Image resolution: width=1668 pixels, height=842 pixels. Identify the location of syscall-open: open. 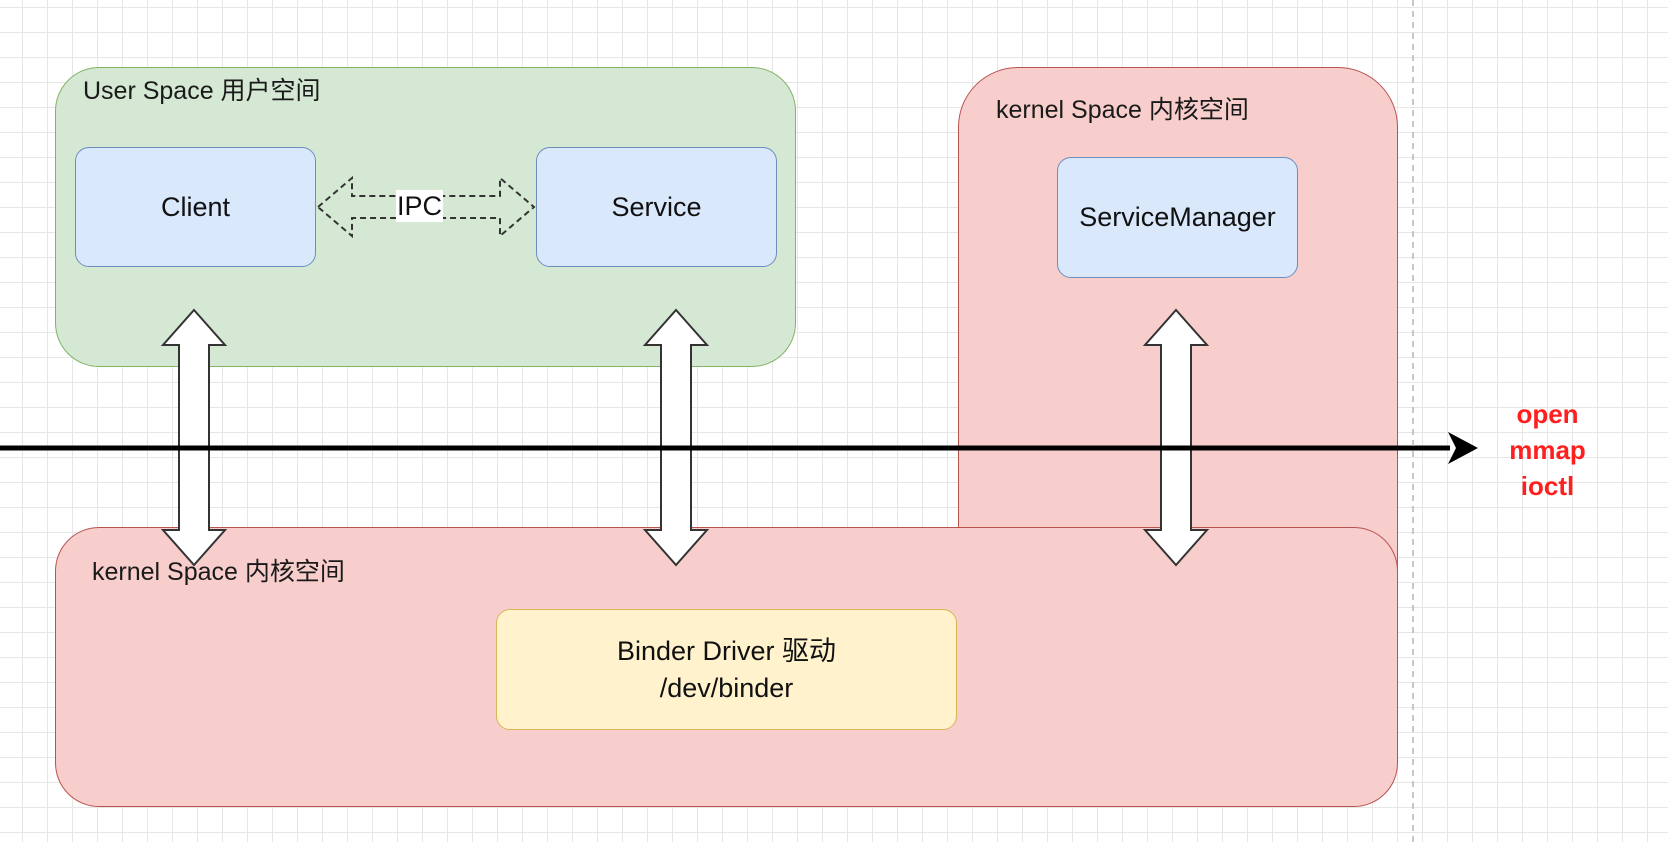
(1547, 414).